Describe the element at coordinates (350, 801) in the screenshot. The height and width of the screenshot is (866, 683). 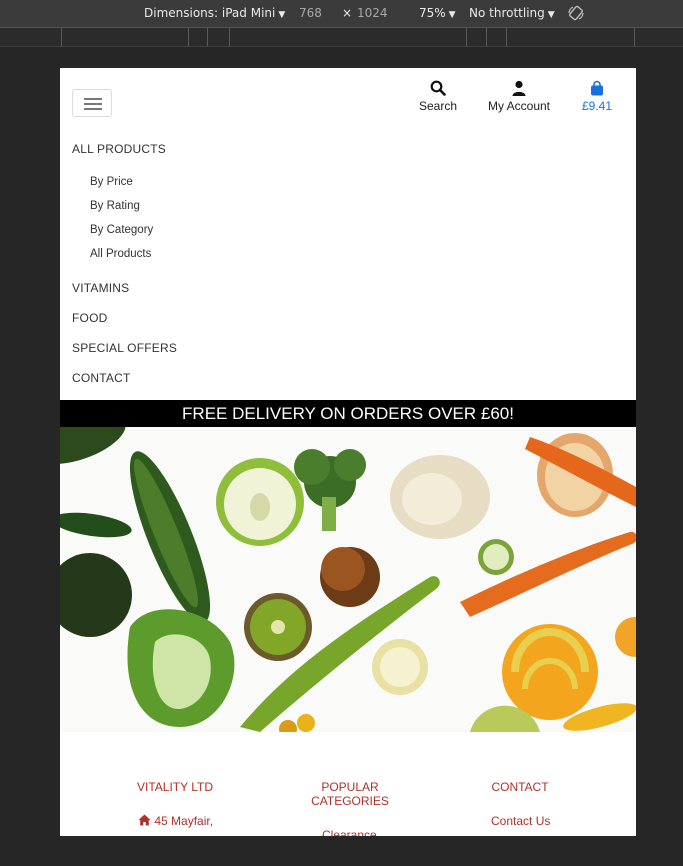
I see `footer-categories-title-line2: CATEGORIES` at that location.